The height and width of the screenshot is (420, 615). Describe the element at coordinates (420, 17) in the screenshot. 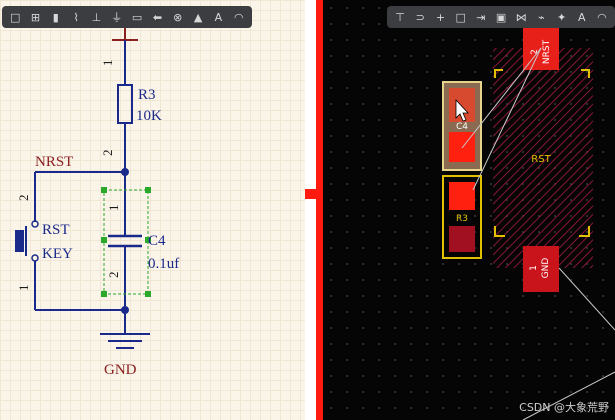

I see `route-icon: ⊃` at that location.